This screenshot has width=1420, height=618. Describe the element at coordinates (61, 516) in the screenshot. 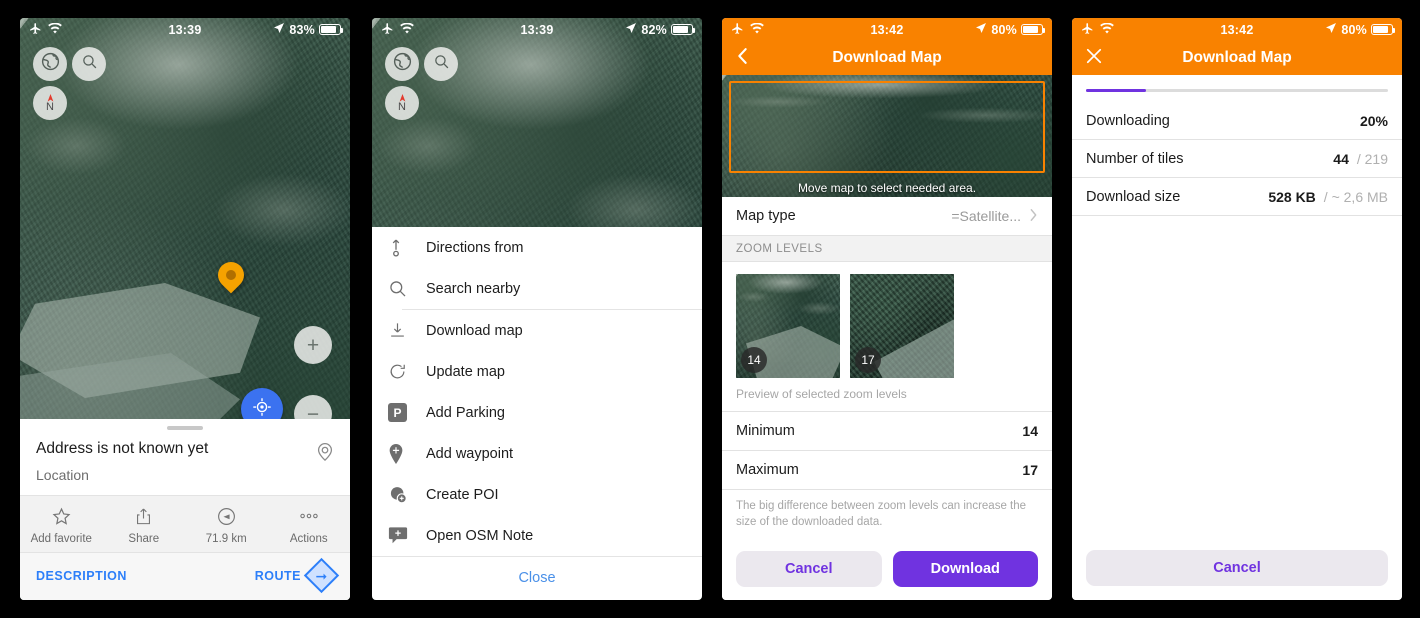

I see `star-icon` at that location.